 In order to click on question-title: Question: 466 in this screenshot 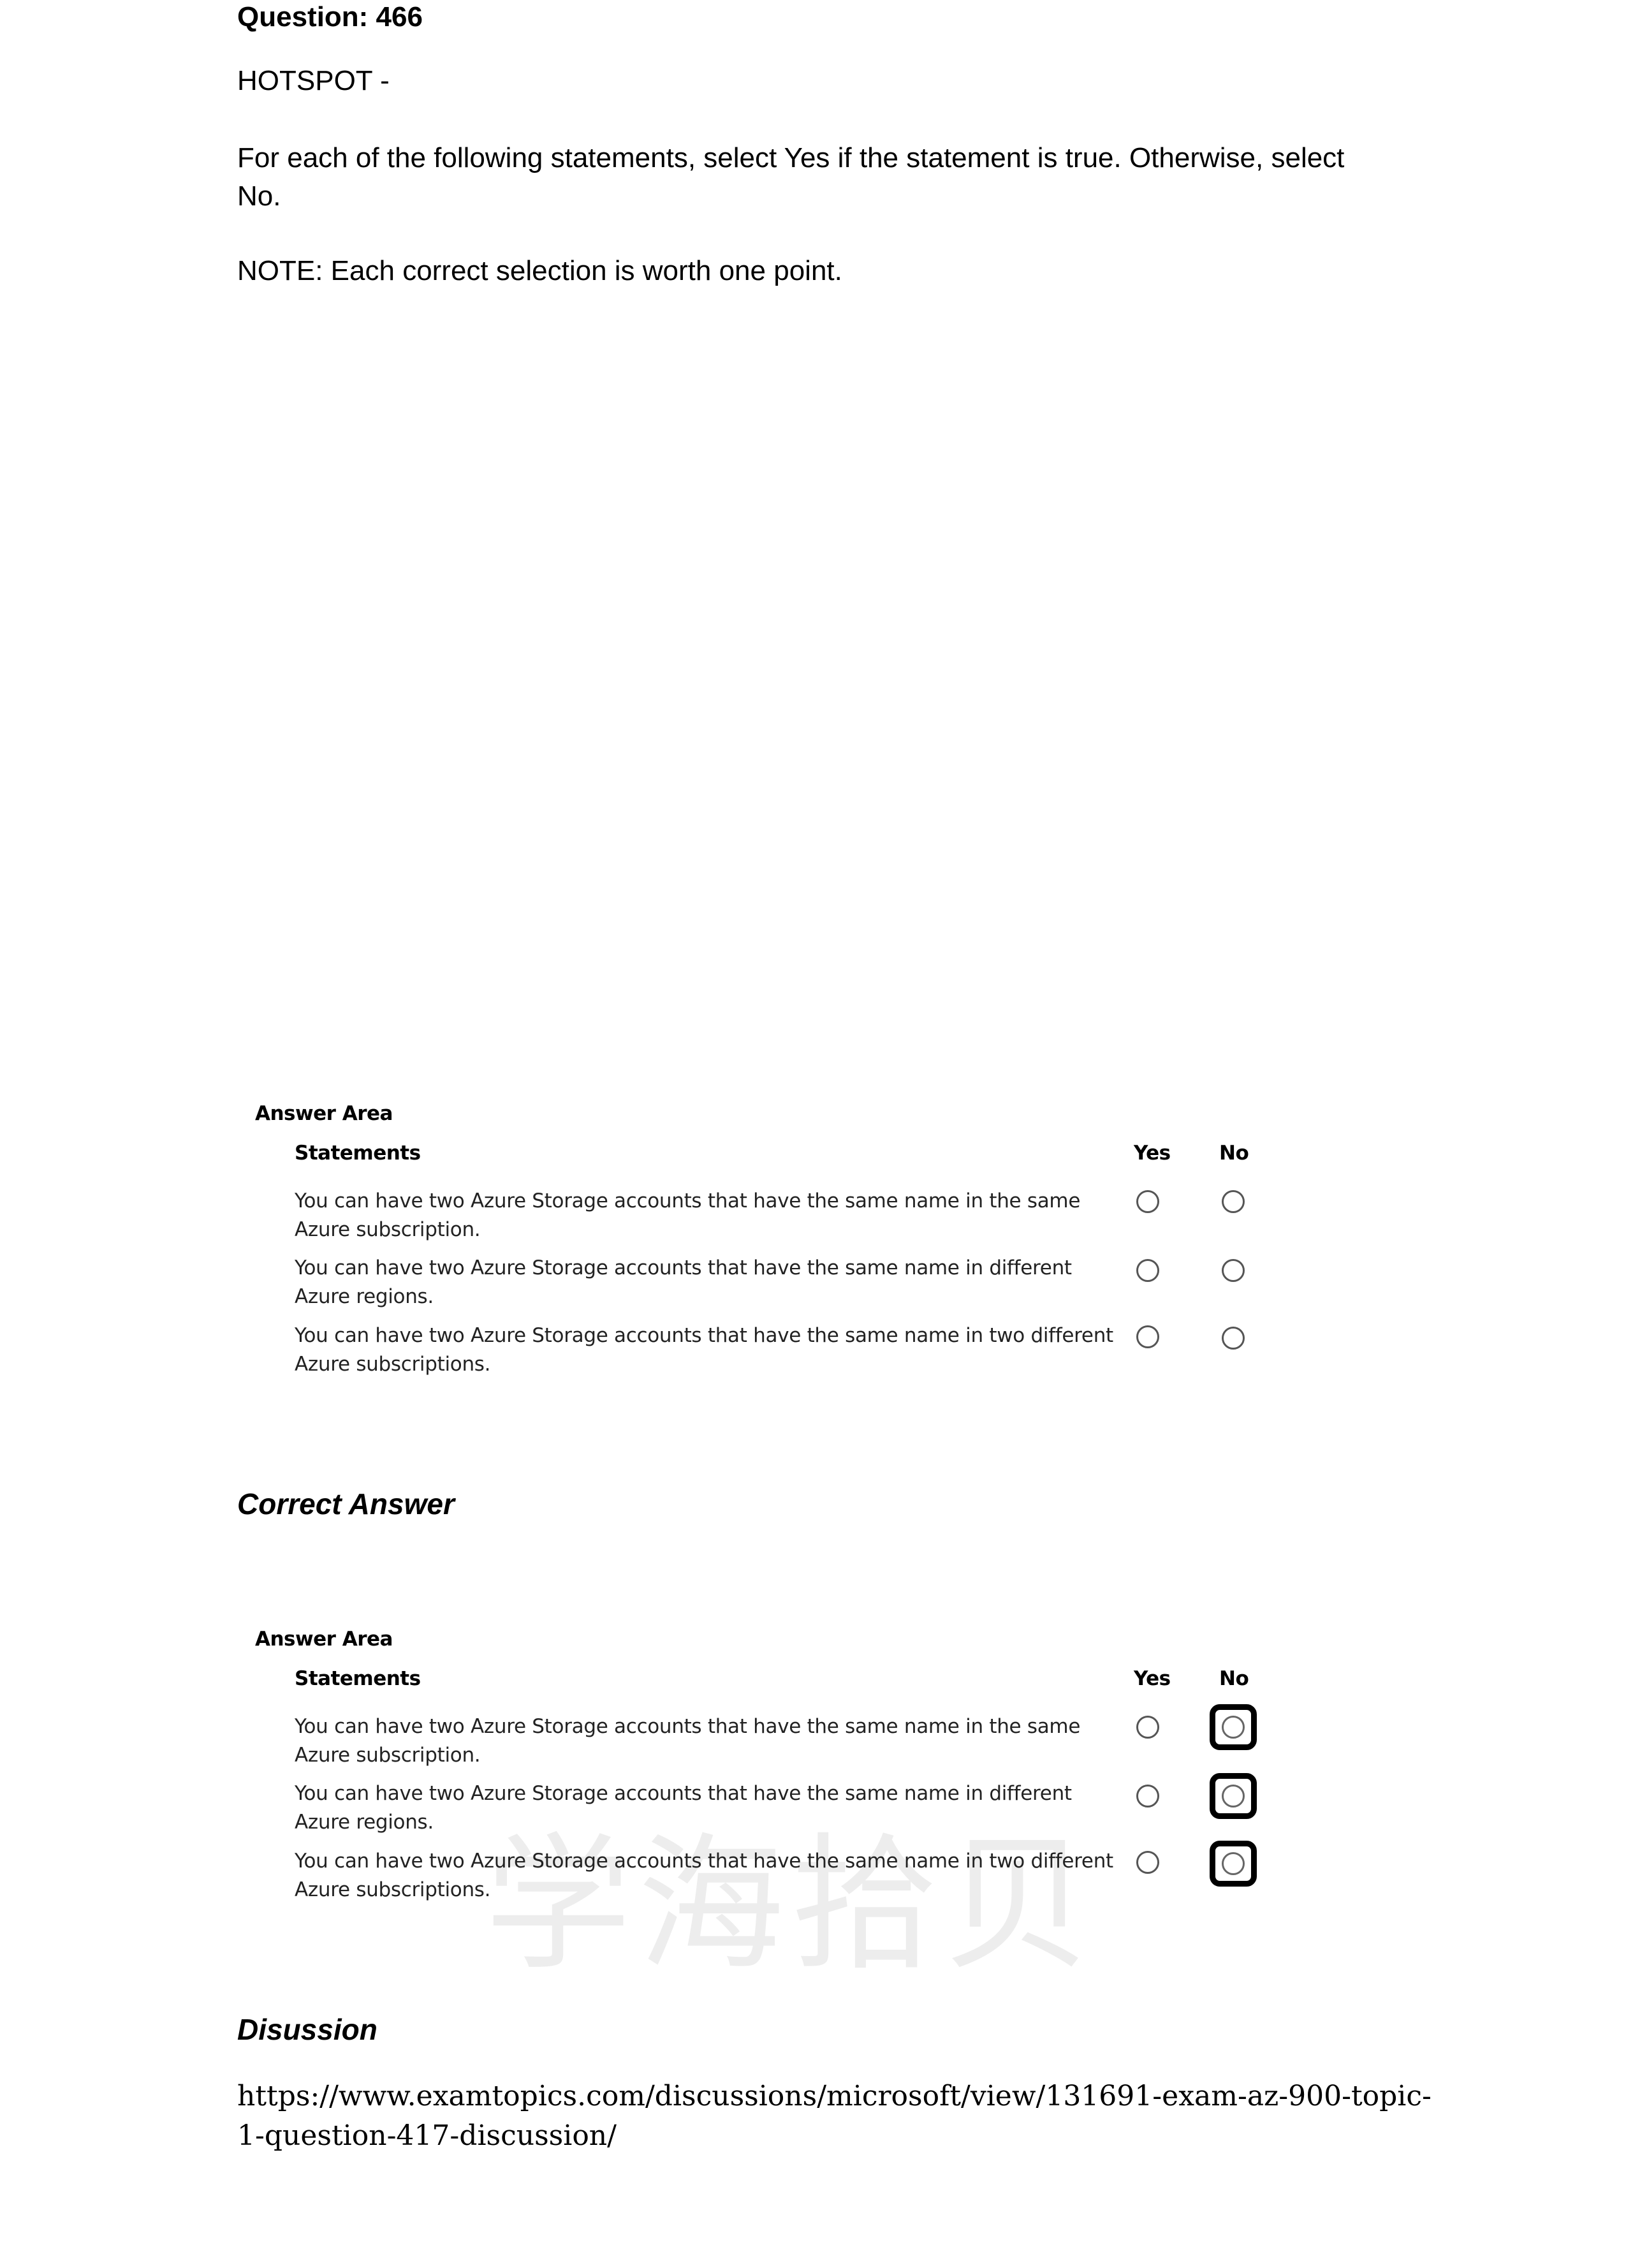, I will do `click(330, 17)`.